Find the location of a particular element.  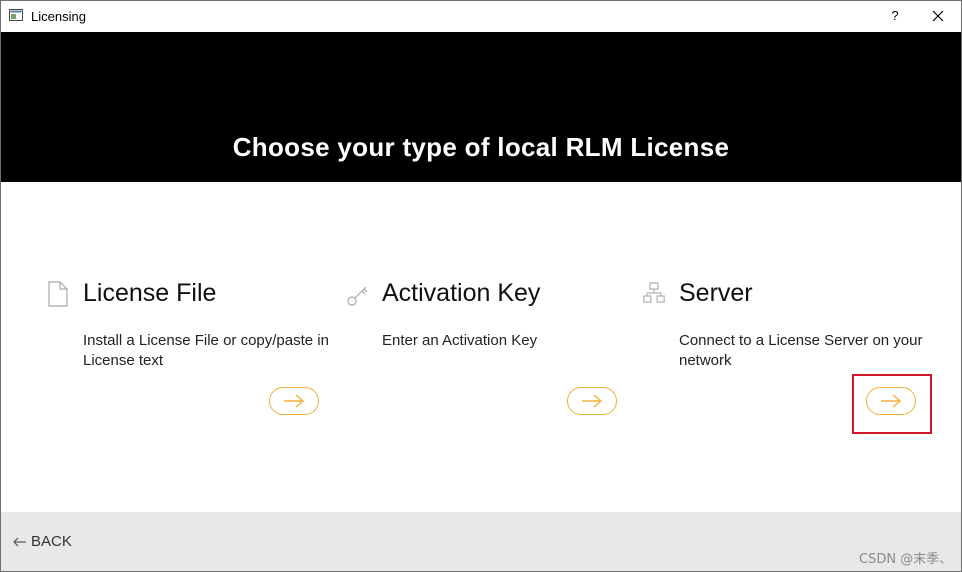

license-file-next-button is located at coordinates (294, 401).